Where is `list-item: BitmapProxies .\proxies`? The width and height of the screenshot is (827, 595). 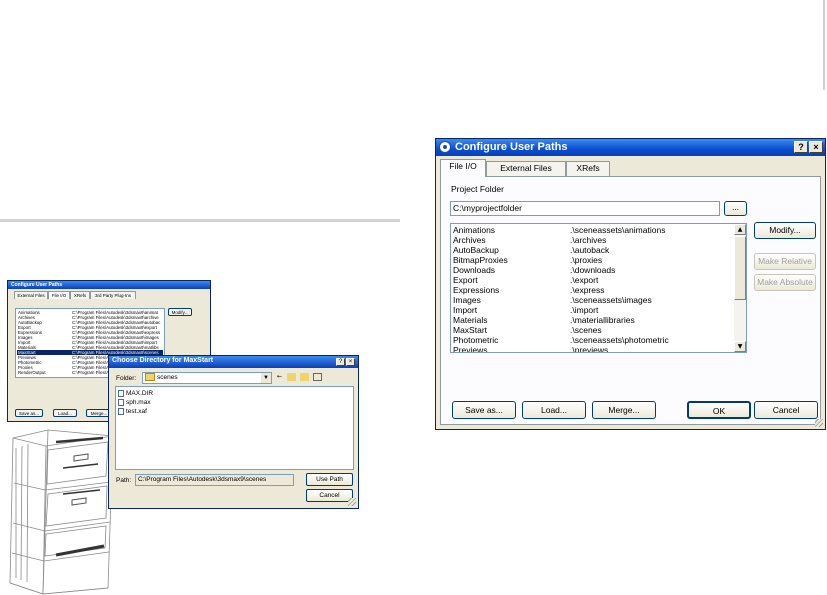
list-item: BitmapProxies .\proxies is located at coordinates (591, 260).